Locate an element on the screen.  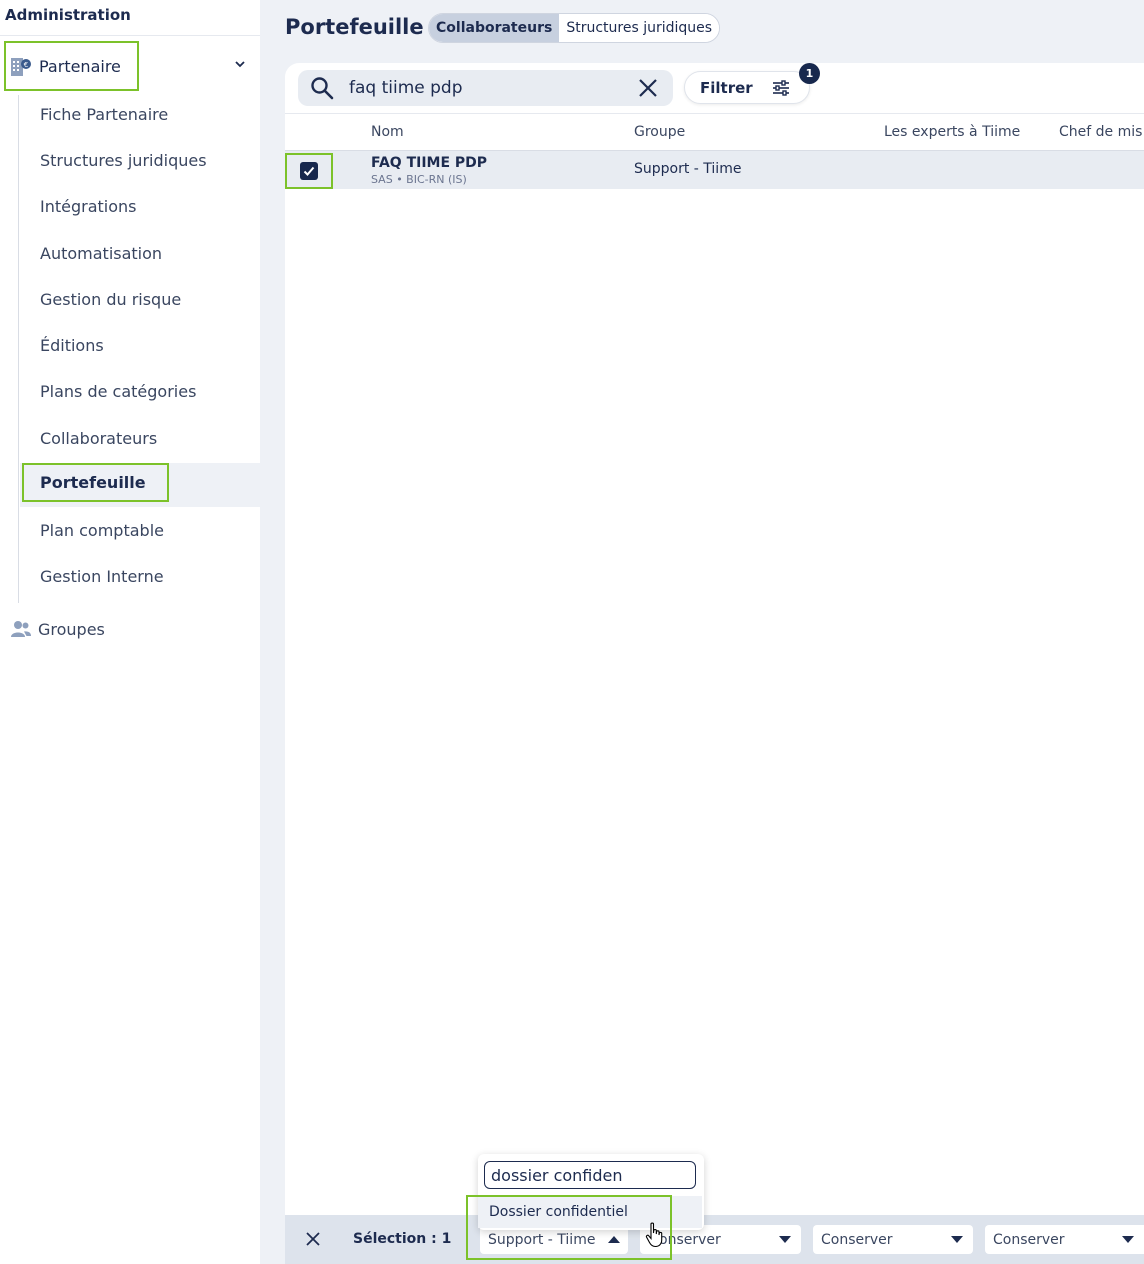
building-icon: € is located at coordinates (21, 67).